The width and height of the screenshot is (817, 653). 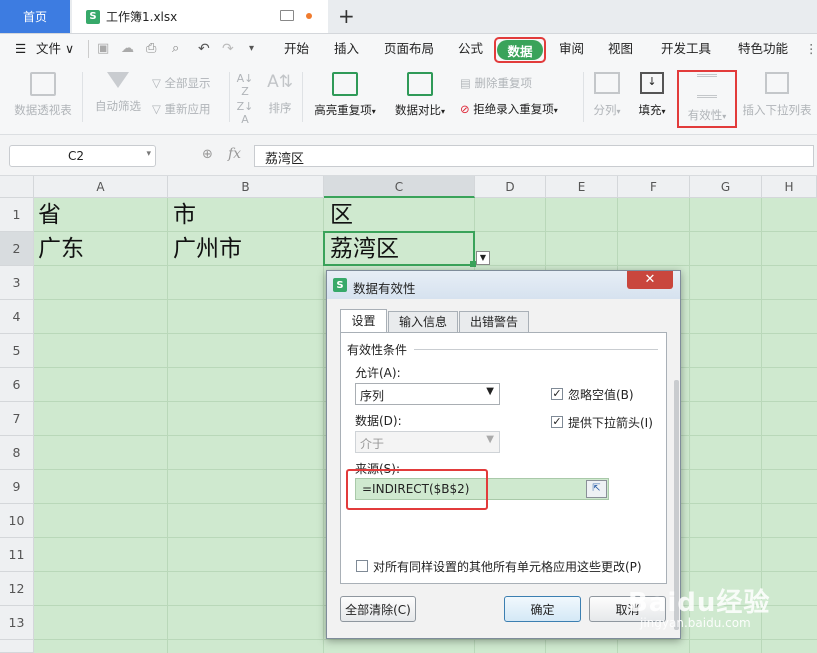 What do you see at coordinates (483, 258) in the screenshot?
I see `cell-dropdown-arrow-icon: ▼` at bounding box center [483, 258].